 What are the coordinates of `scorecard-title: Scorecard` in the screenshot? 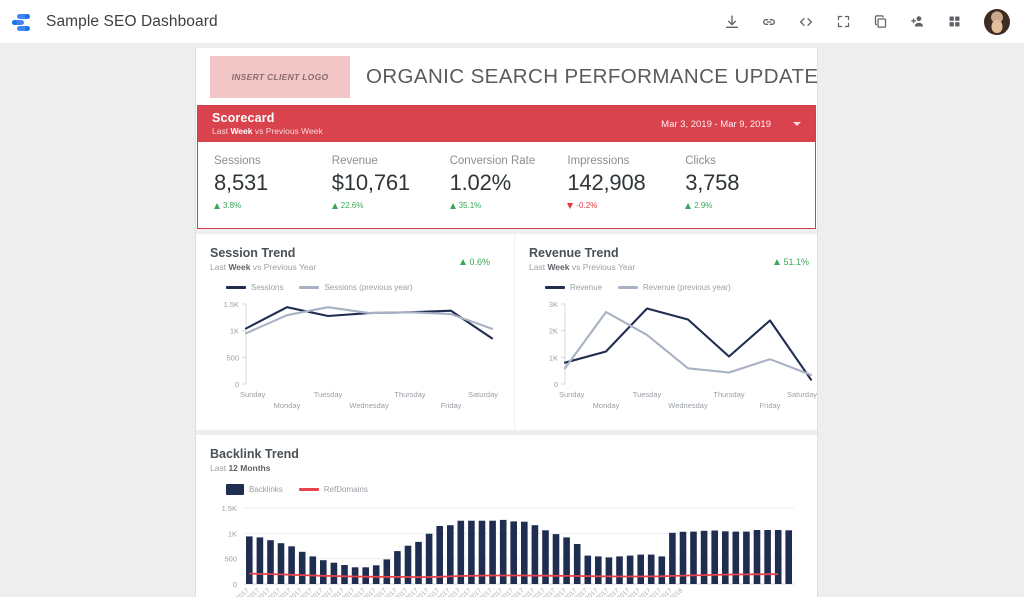 It's located at (243, 118).